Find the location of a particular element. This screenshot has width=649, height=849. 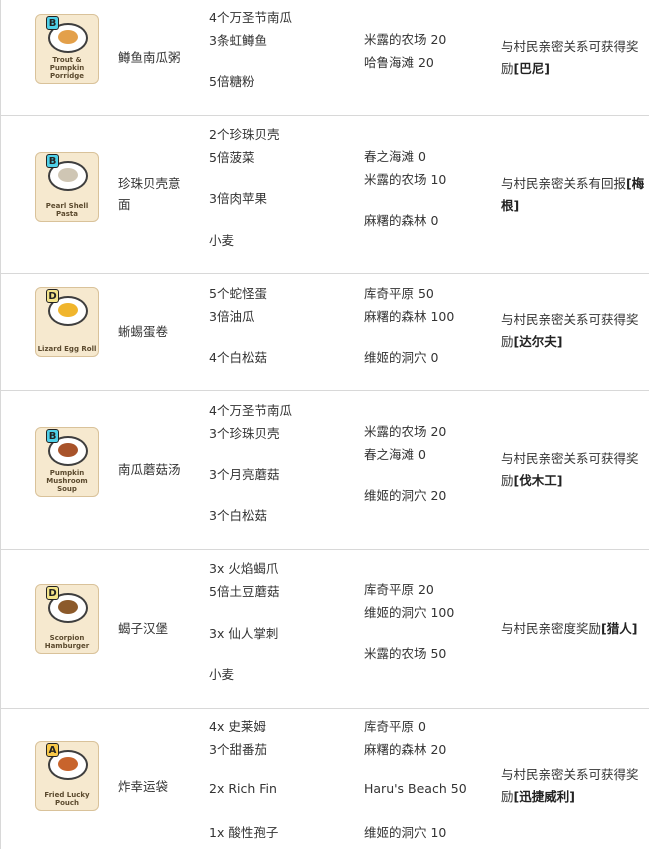

source: 维姬的洞穴 0 is located at coordinates (401, 357).